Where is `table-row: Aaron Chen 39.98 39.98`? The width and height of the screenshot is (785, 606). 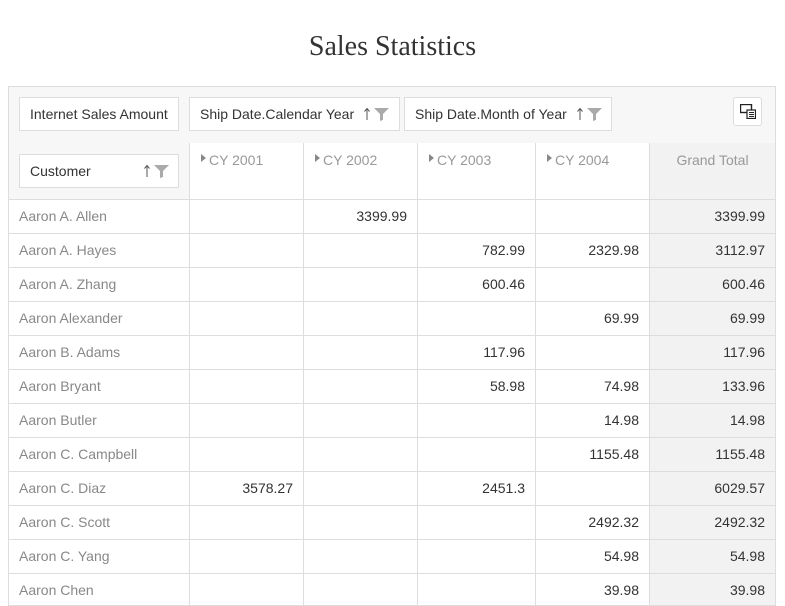 table-row: Aaron Chen 39.98 39.98 is located at coordinates (392, 589).